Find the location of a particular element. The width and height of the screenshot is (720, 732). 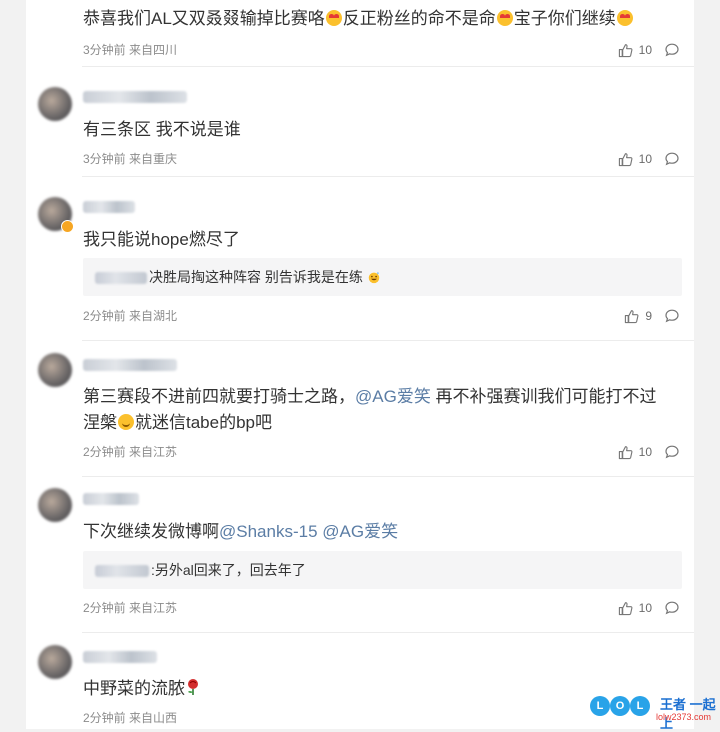

verified-badge is located at coordinates (67, 226).